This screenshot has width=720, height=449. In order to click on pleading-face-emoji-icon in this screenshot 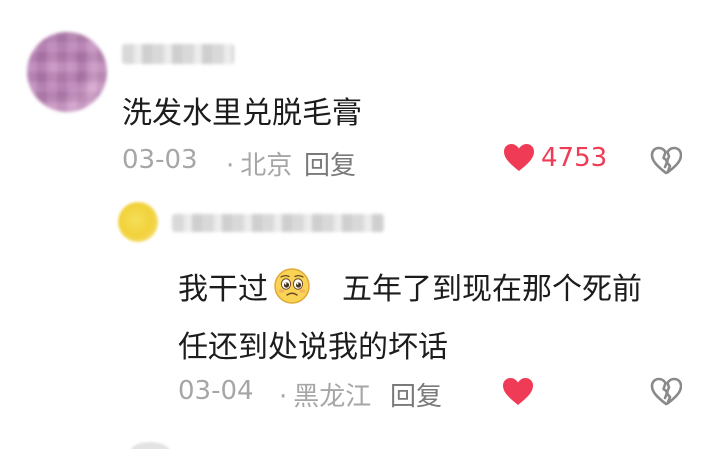, I will do `click(292, 286)`.